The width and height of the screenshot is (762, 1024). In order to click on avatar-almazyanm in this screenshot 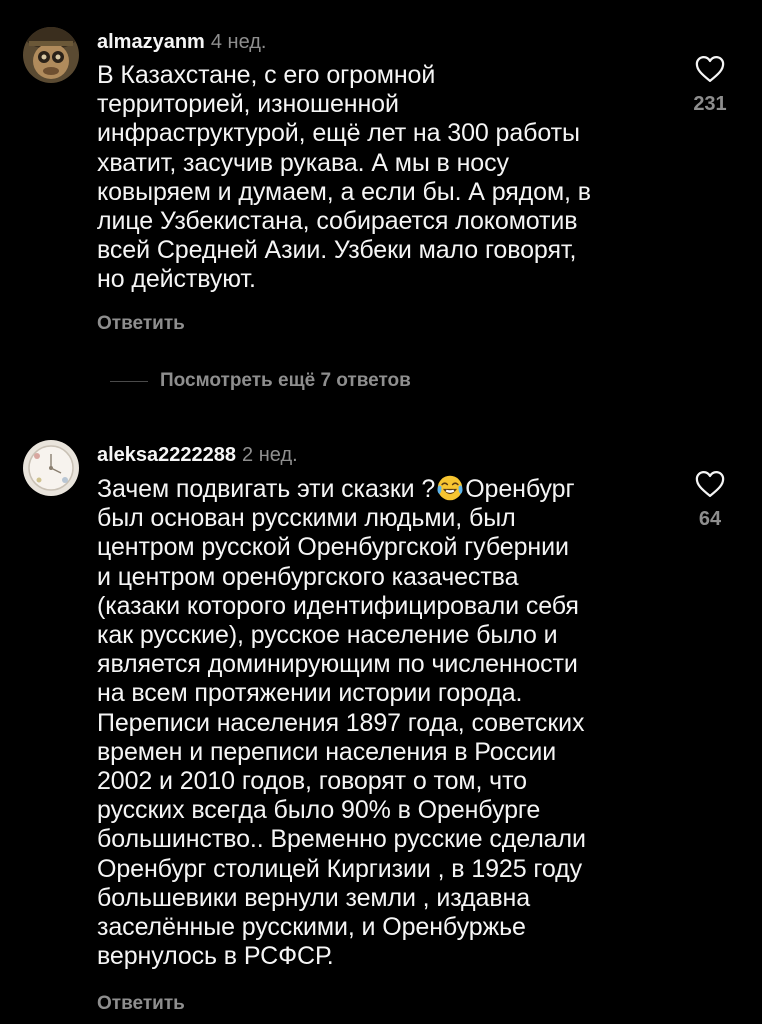, I will do `click(51, 55)`.